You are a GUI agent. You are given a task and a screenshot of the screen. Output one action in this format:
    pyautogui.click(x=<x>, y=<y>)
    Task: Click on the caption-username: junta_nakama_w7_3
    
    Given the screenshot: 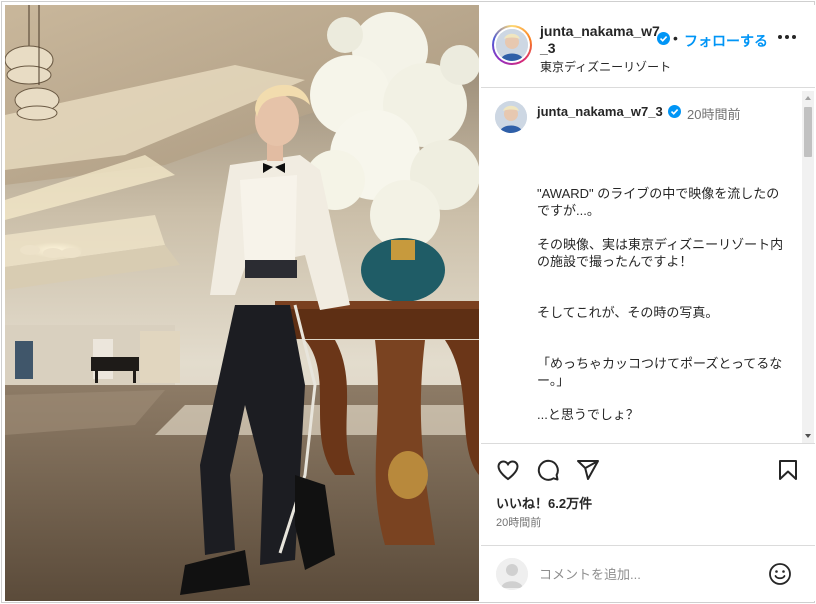 What is the action you would take?
    pyautogui.click(x=600, y=111)
    